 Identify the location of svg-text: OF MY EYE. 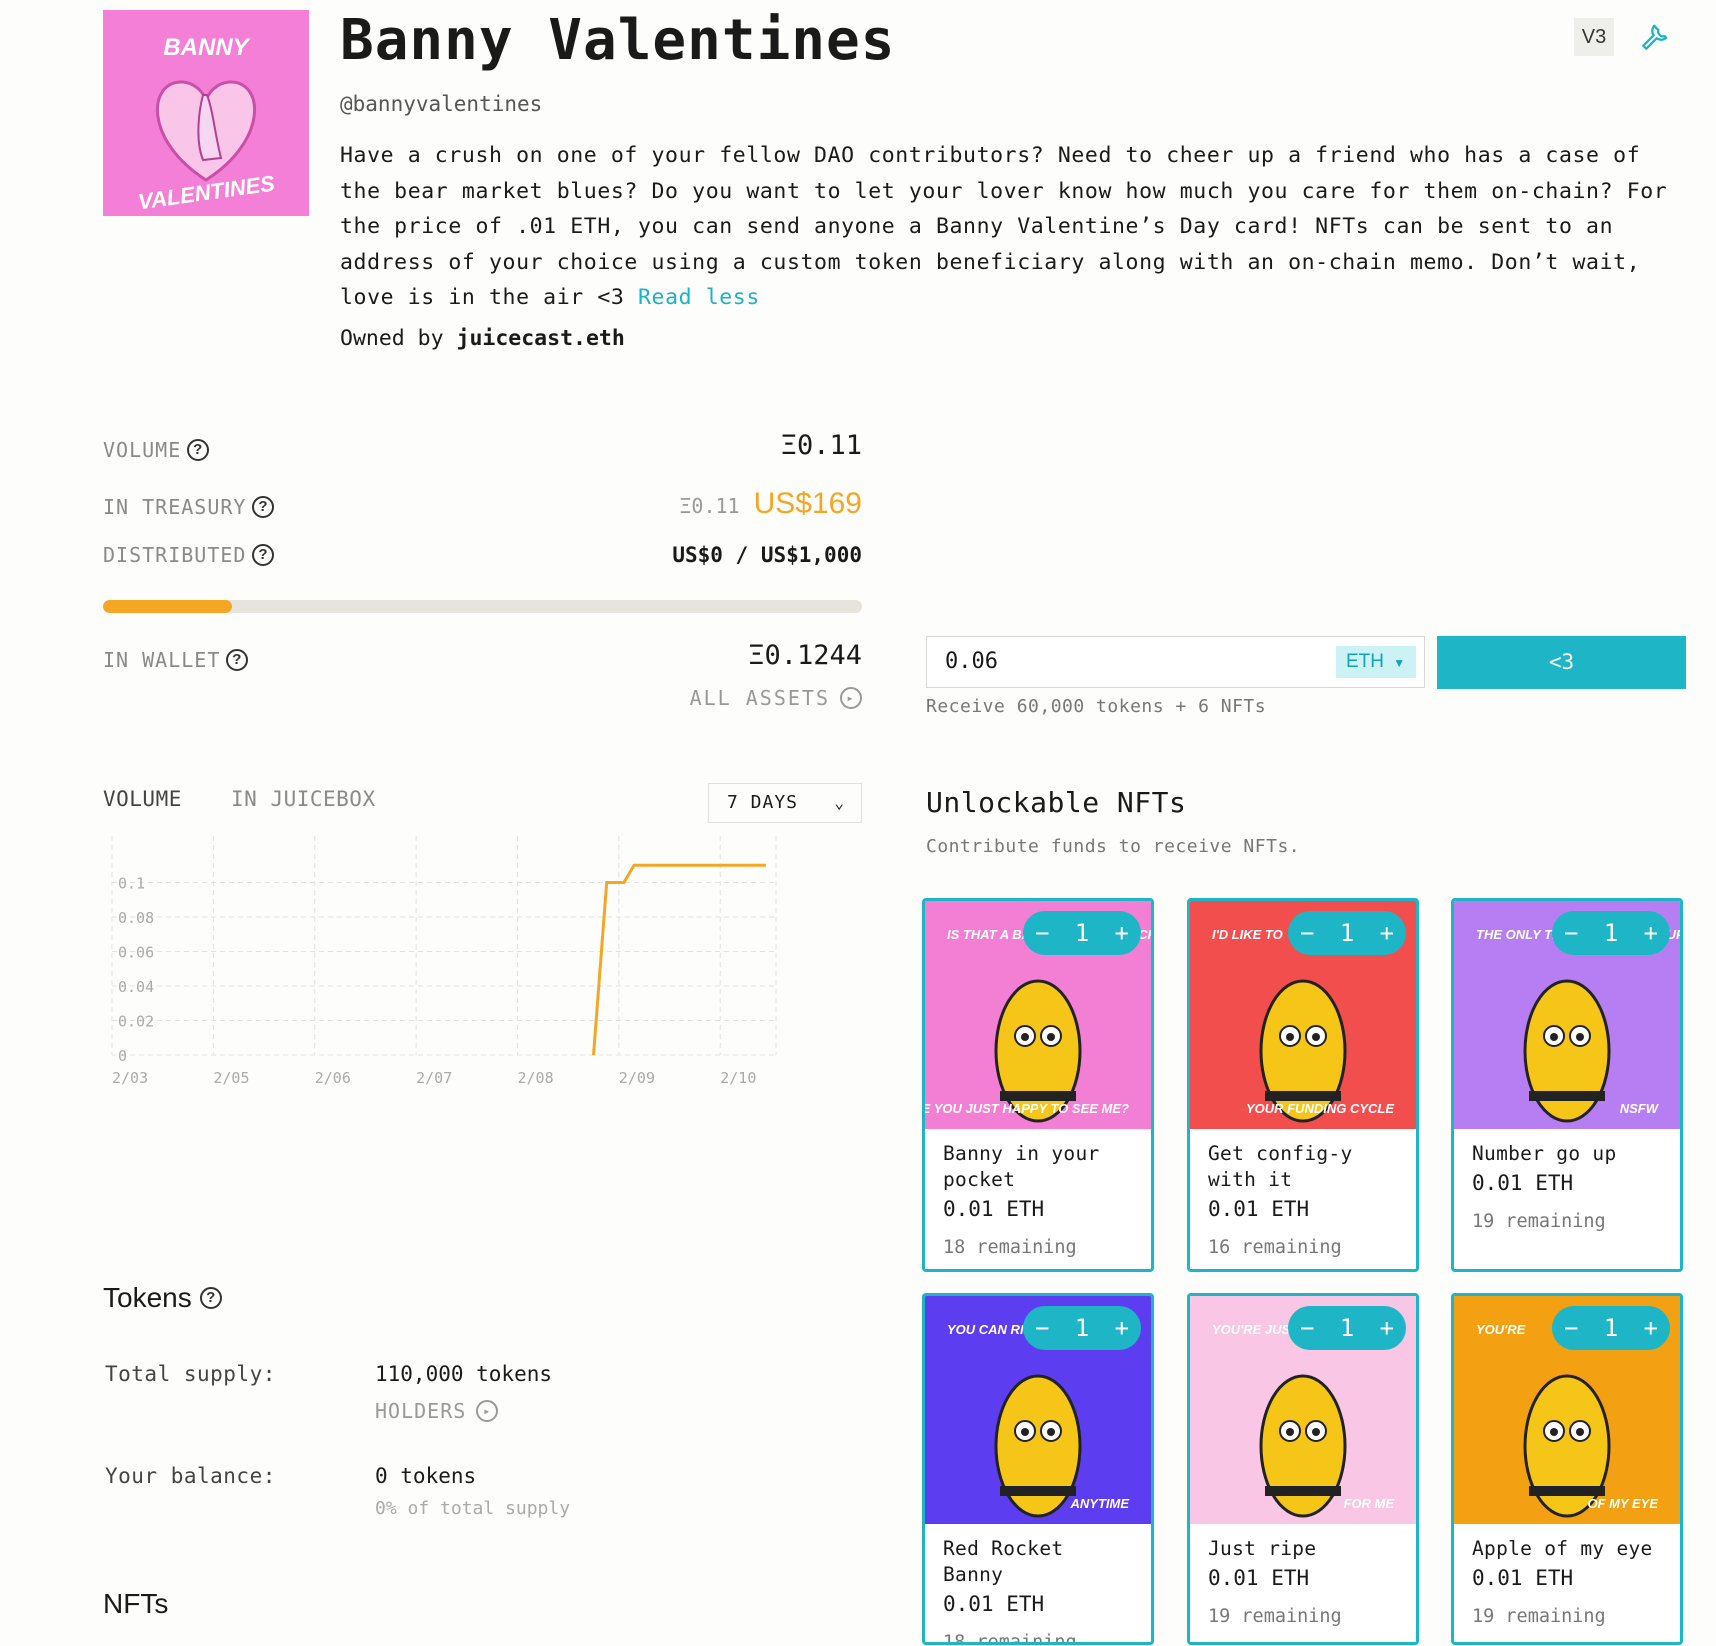
(1622, 1503).